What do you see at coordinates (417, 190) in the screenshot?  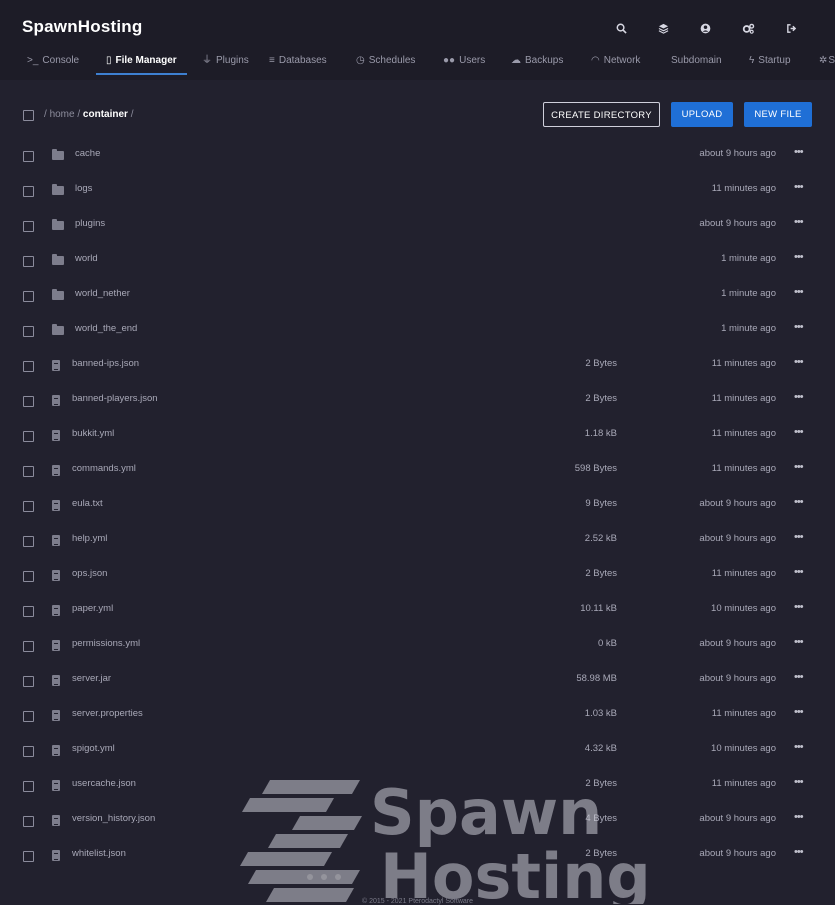 I see `file-row: logs 11 minutes ago •••` at bounding box center [417, 190].